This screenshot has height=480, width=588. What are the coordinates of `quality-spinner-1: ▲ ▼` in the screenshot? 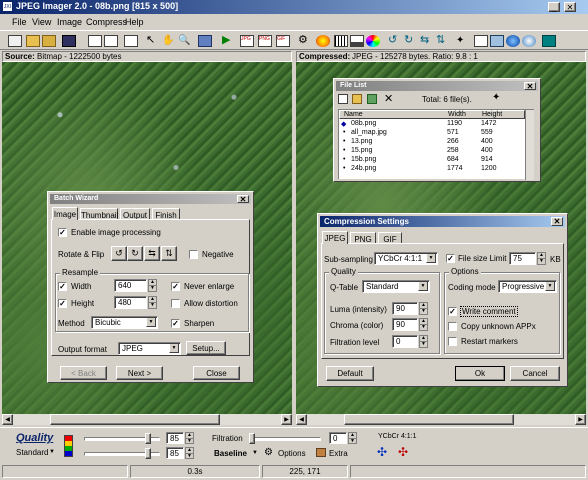 It's located at (189, 438).